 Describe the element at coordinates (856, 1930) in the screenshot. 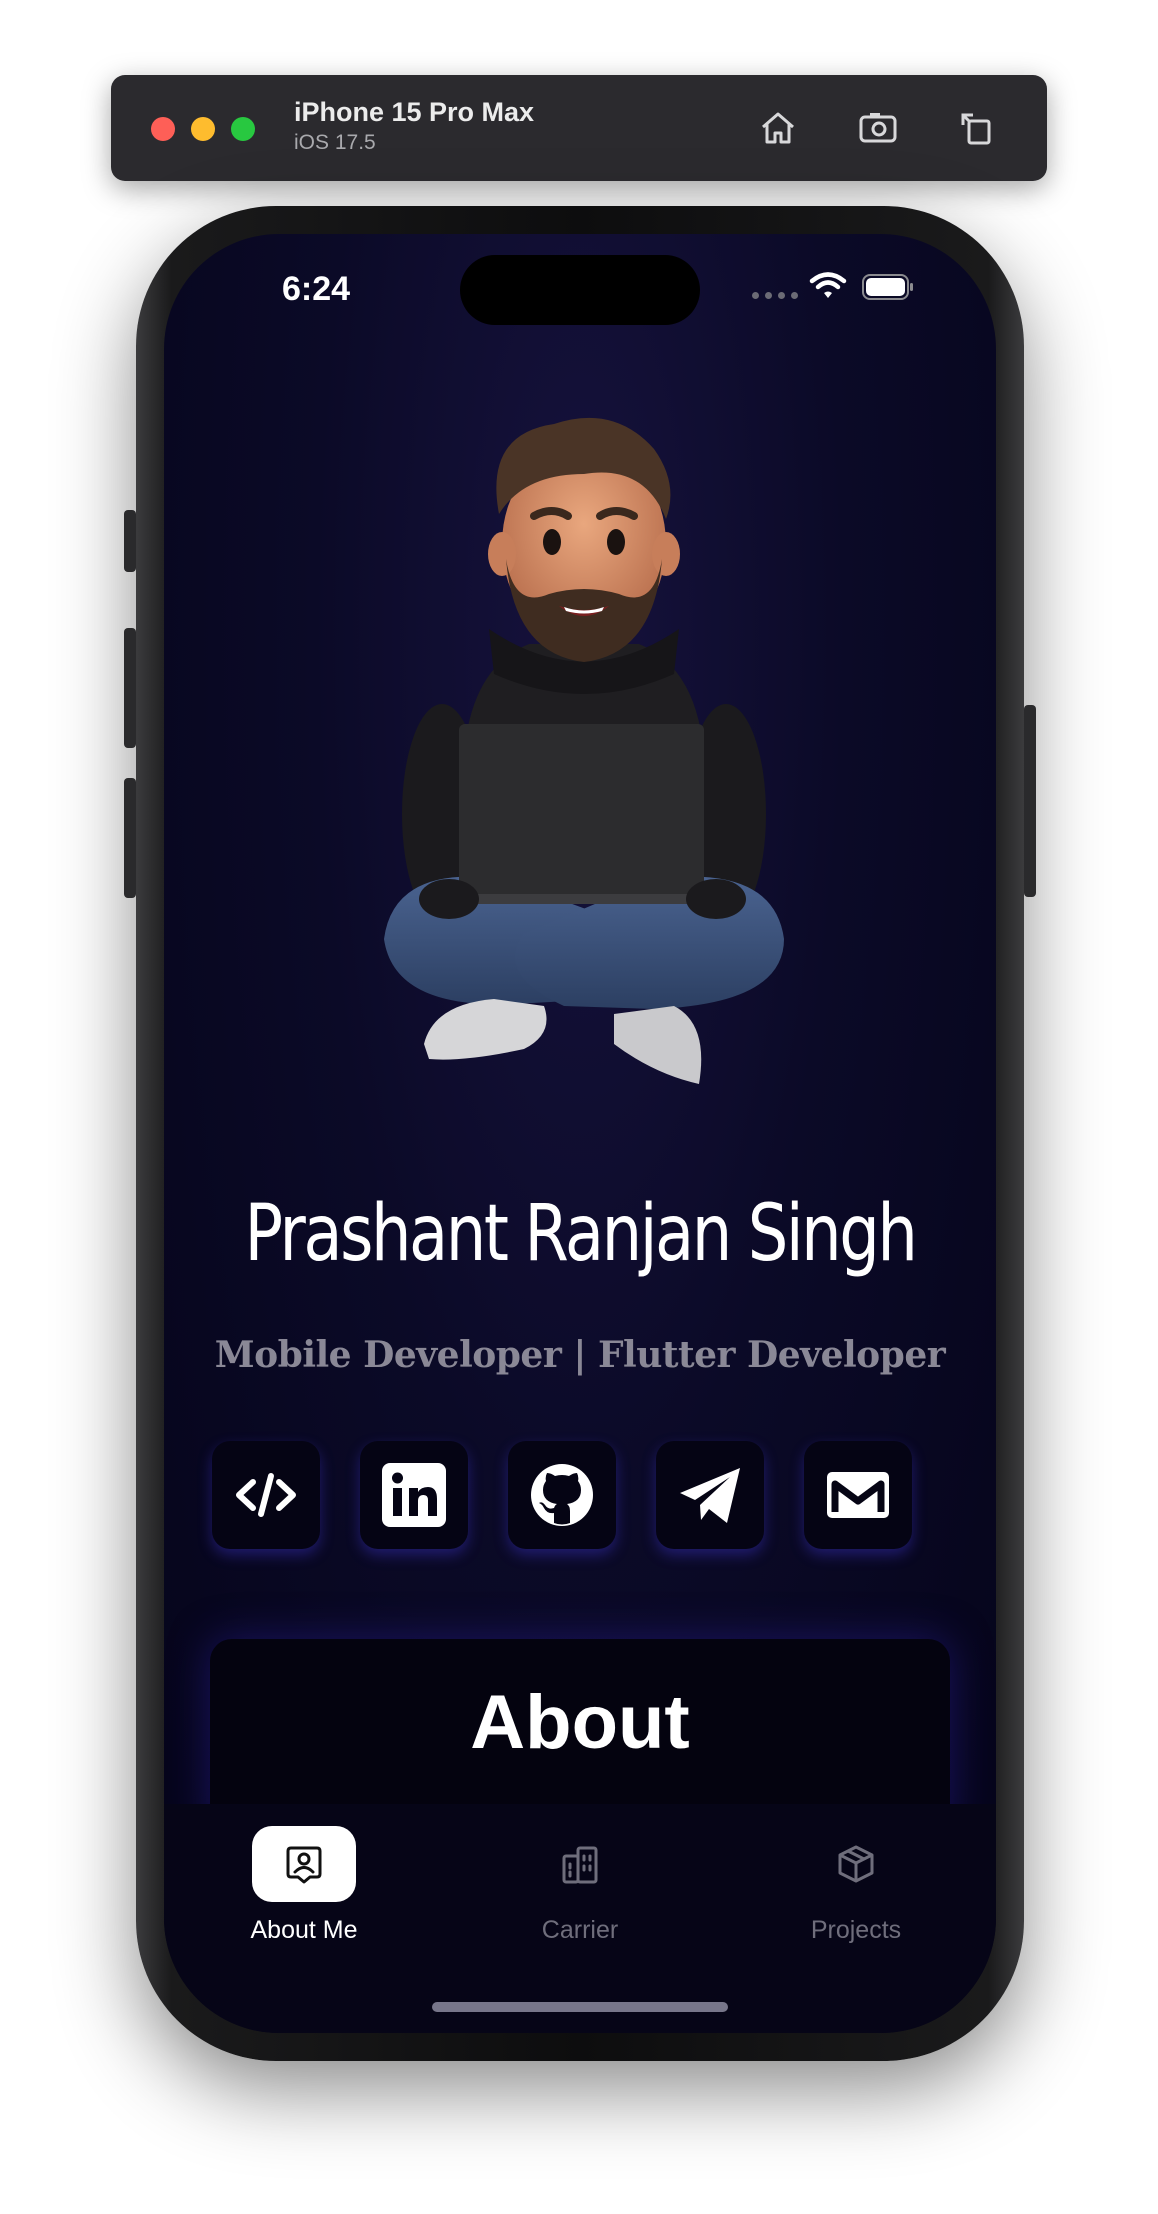

I see `nav-label-projects: Projects` at that location.